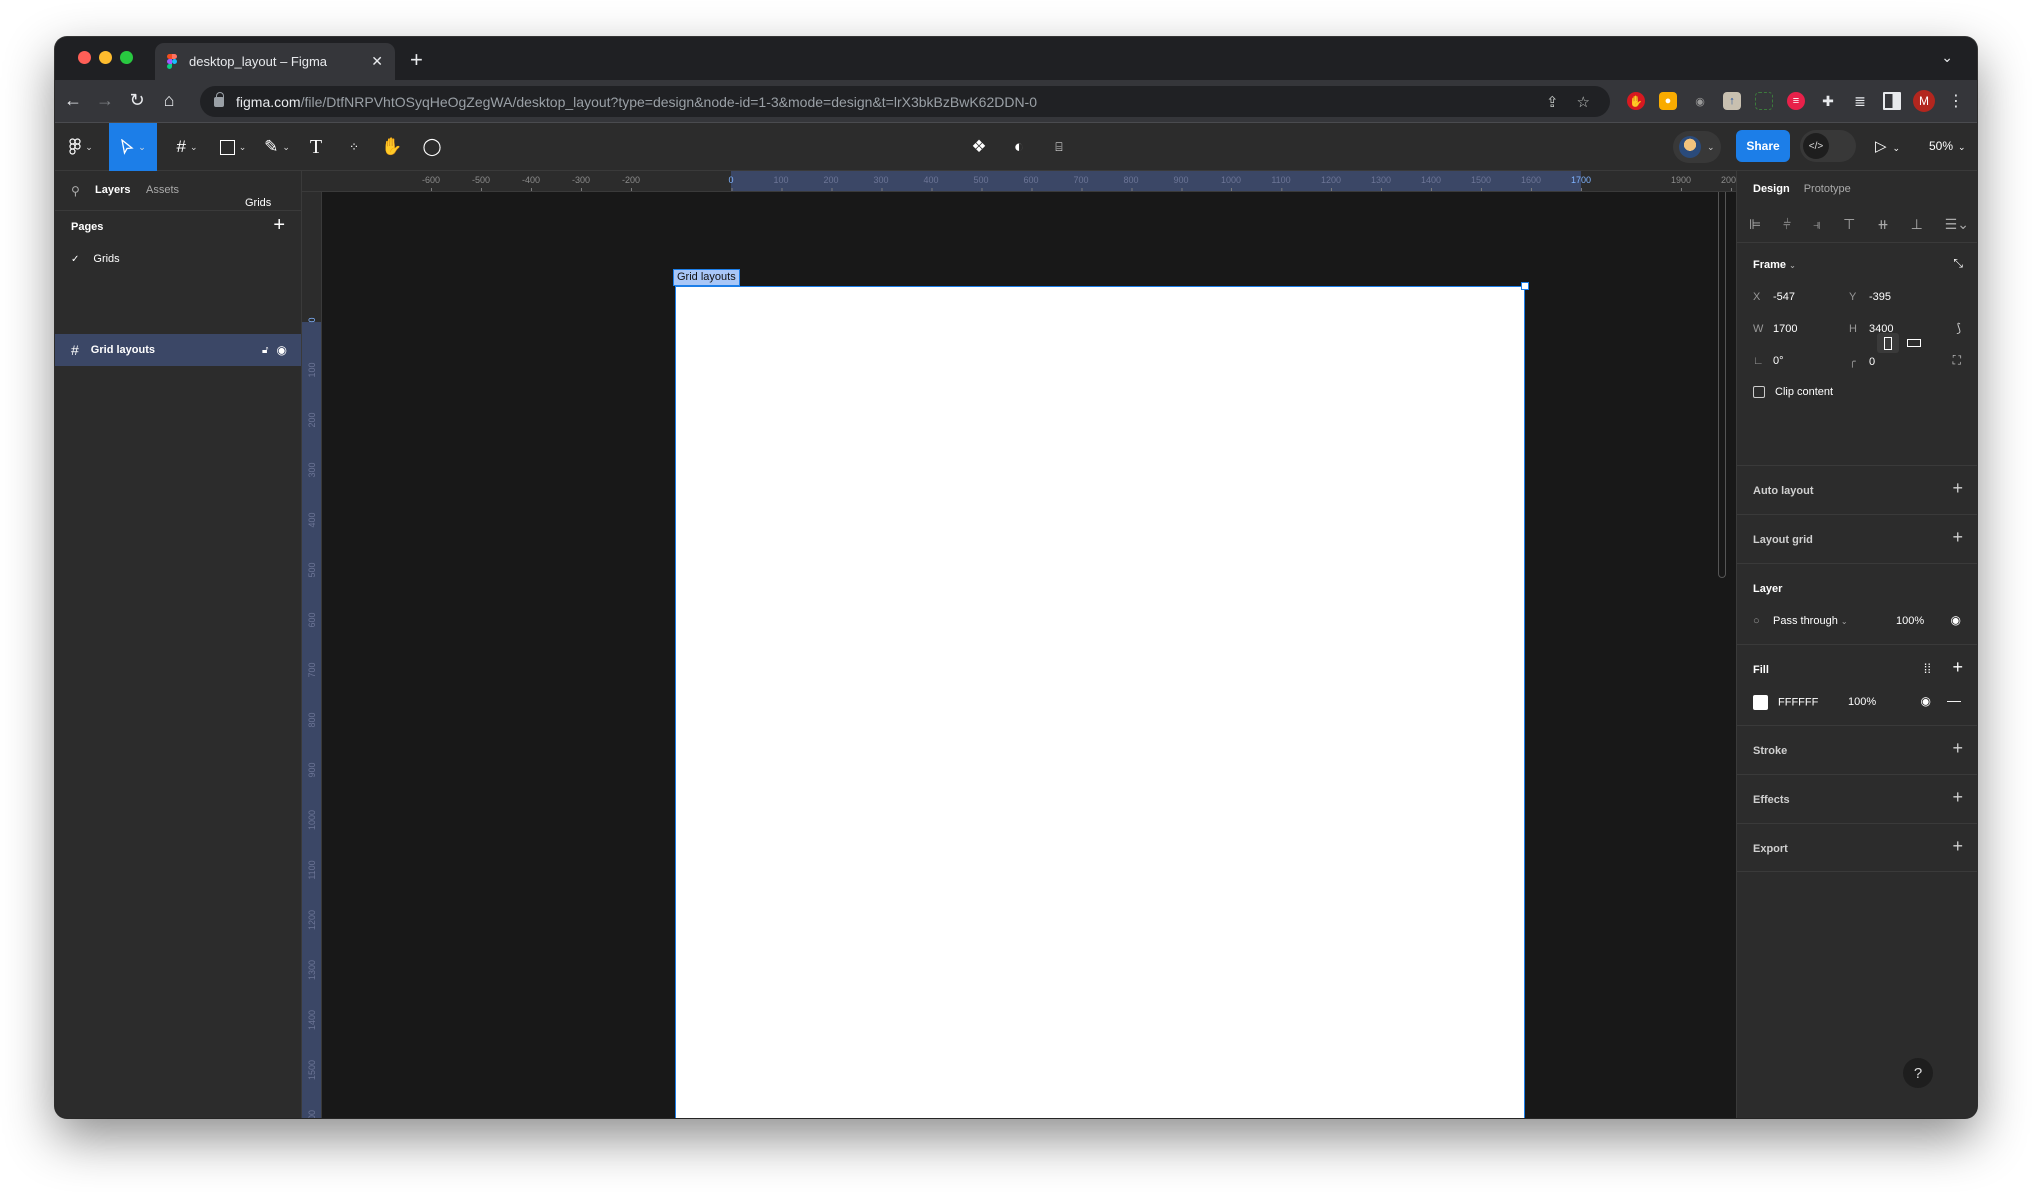  I want to click on forward-arrow-icon: →, so click(105, 100).